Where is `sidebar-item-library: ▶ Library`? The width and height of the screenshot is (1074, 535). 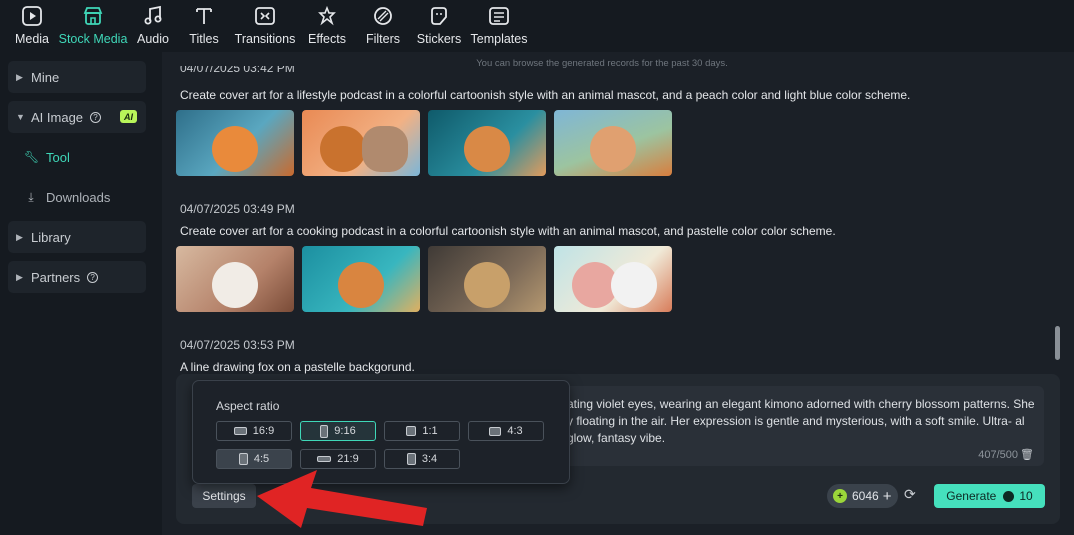
sidebar-item-library: ▶ Library is located at coordinates (77, 237).